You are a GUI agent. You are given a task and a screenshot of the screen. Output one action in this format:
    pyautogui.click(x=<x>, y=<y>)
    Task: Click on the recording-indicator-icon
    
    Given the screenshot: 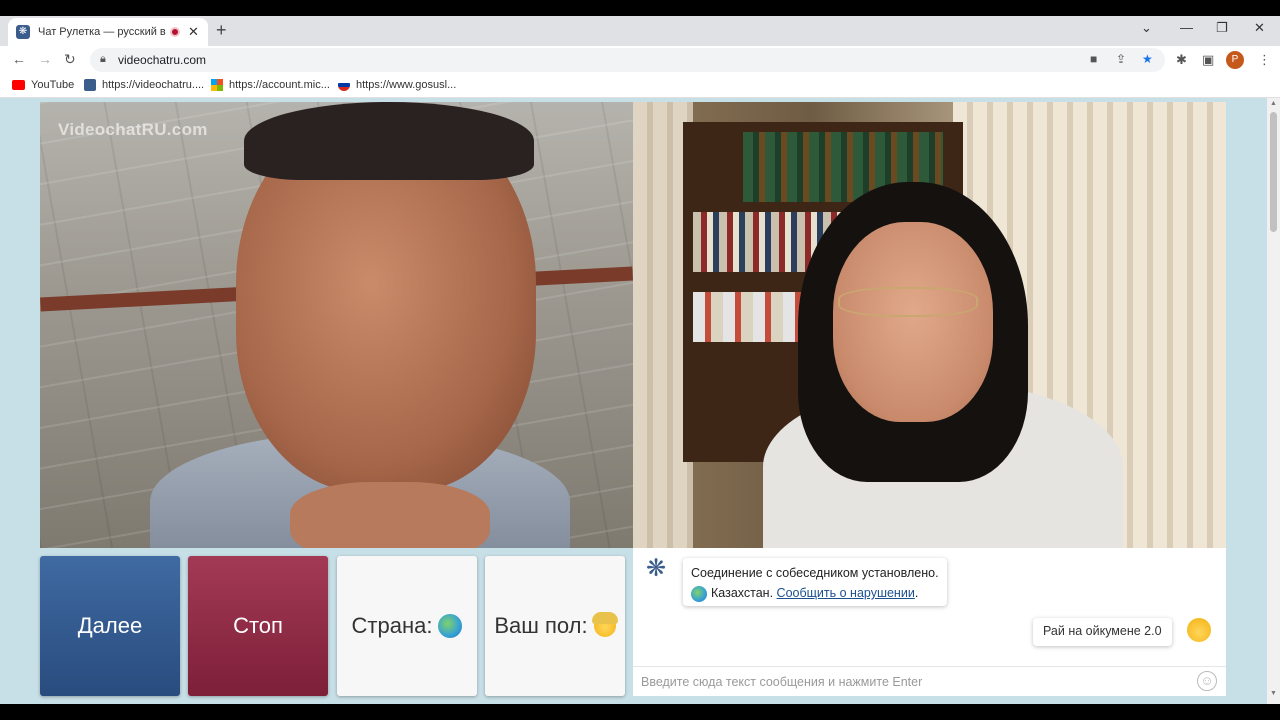 What is the action you would take?
    pyautogui.click(x=175, y=32)
    